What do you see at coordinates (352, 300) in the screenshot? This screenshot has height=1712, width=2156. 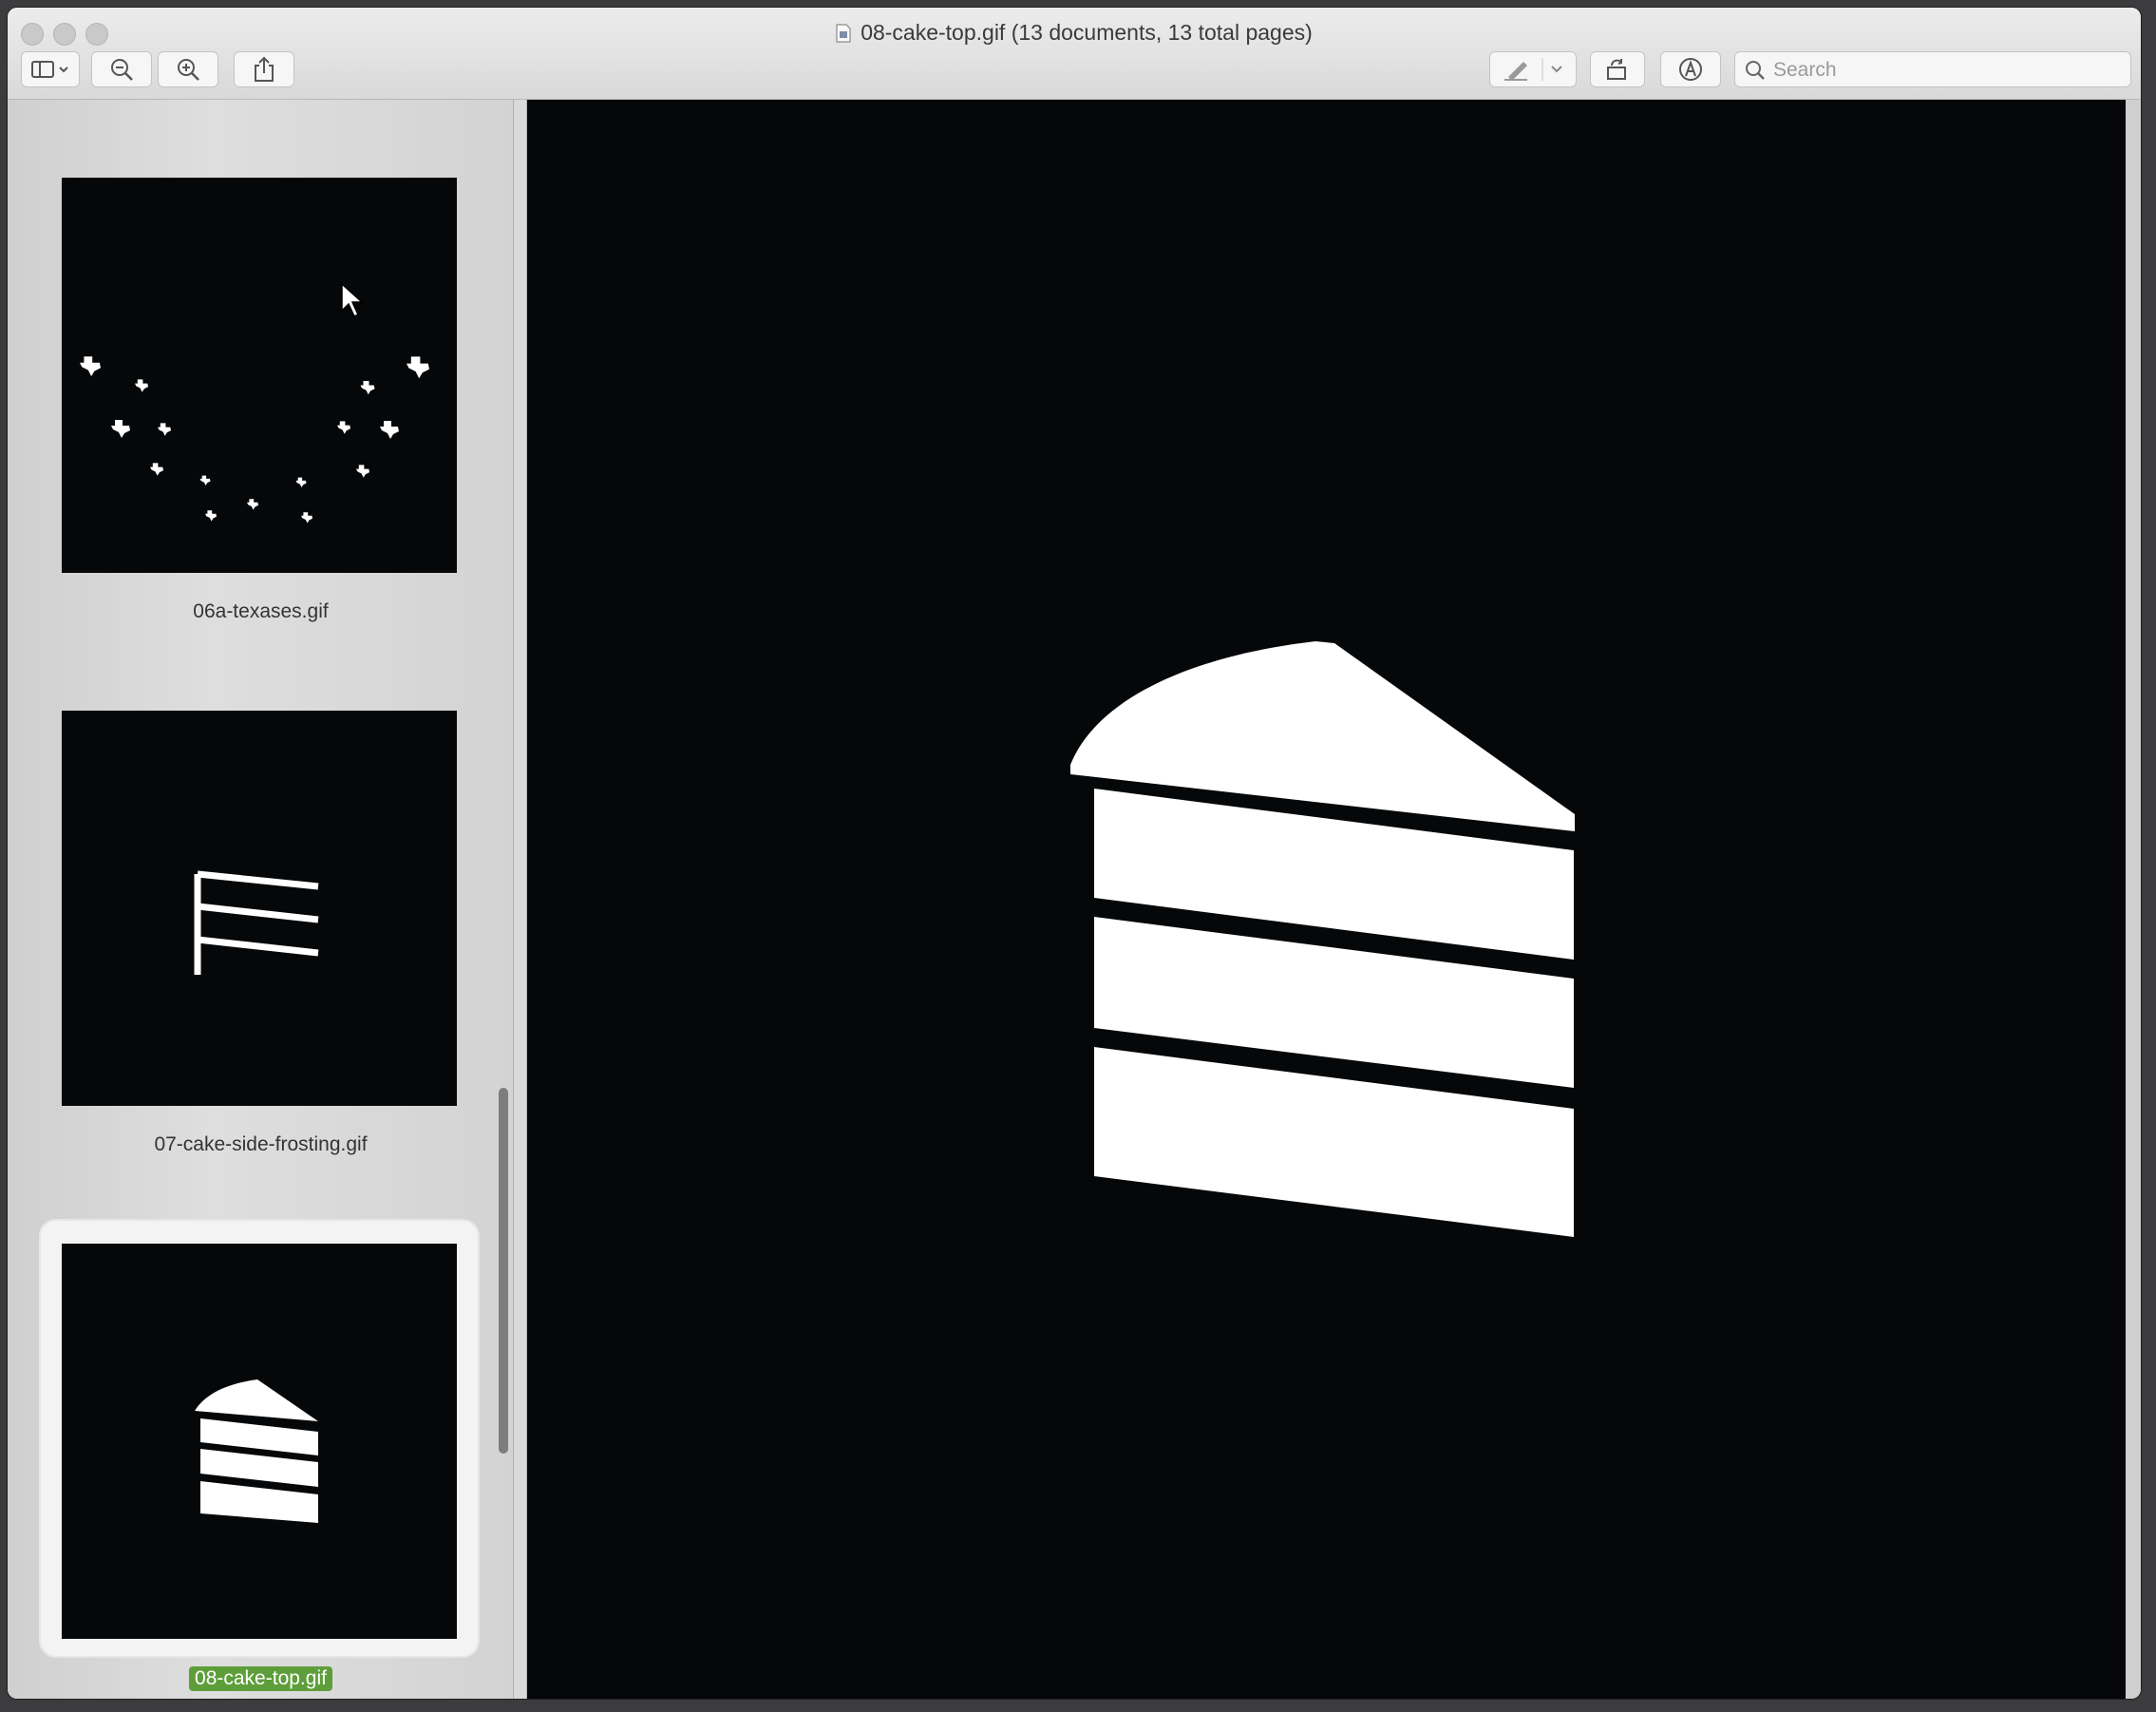 I see `mouse-cursor-icon` at bounding box center [352, 300].